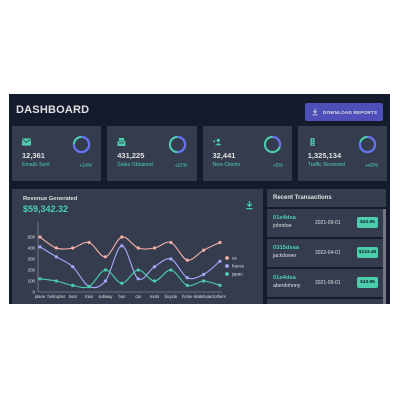  I want to click on transactions-title: Recent Transactions, so click(326, 199).